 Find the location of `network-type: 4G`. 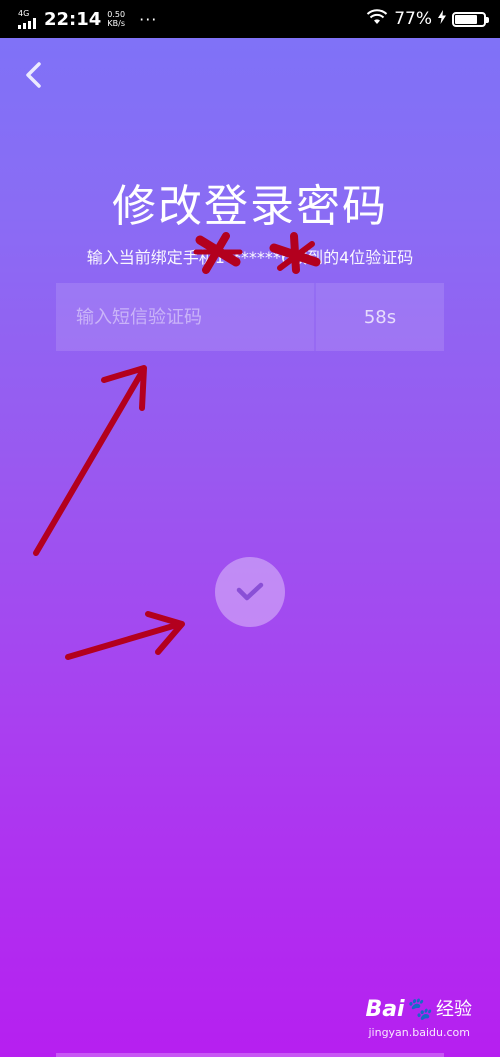

network-type: 4G is located at coordinates (24, 13).